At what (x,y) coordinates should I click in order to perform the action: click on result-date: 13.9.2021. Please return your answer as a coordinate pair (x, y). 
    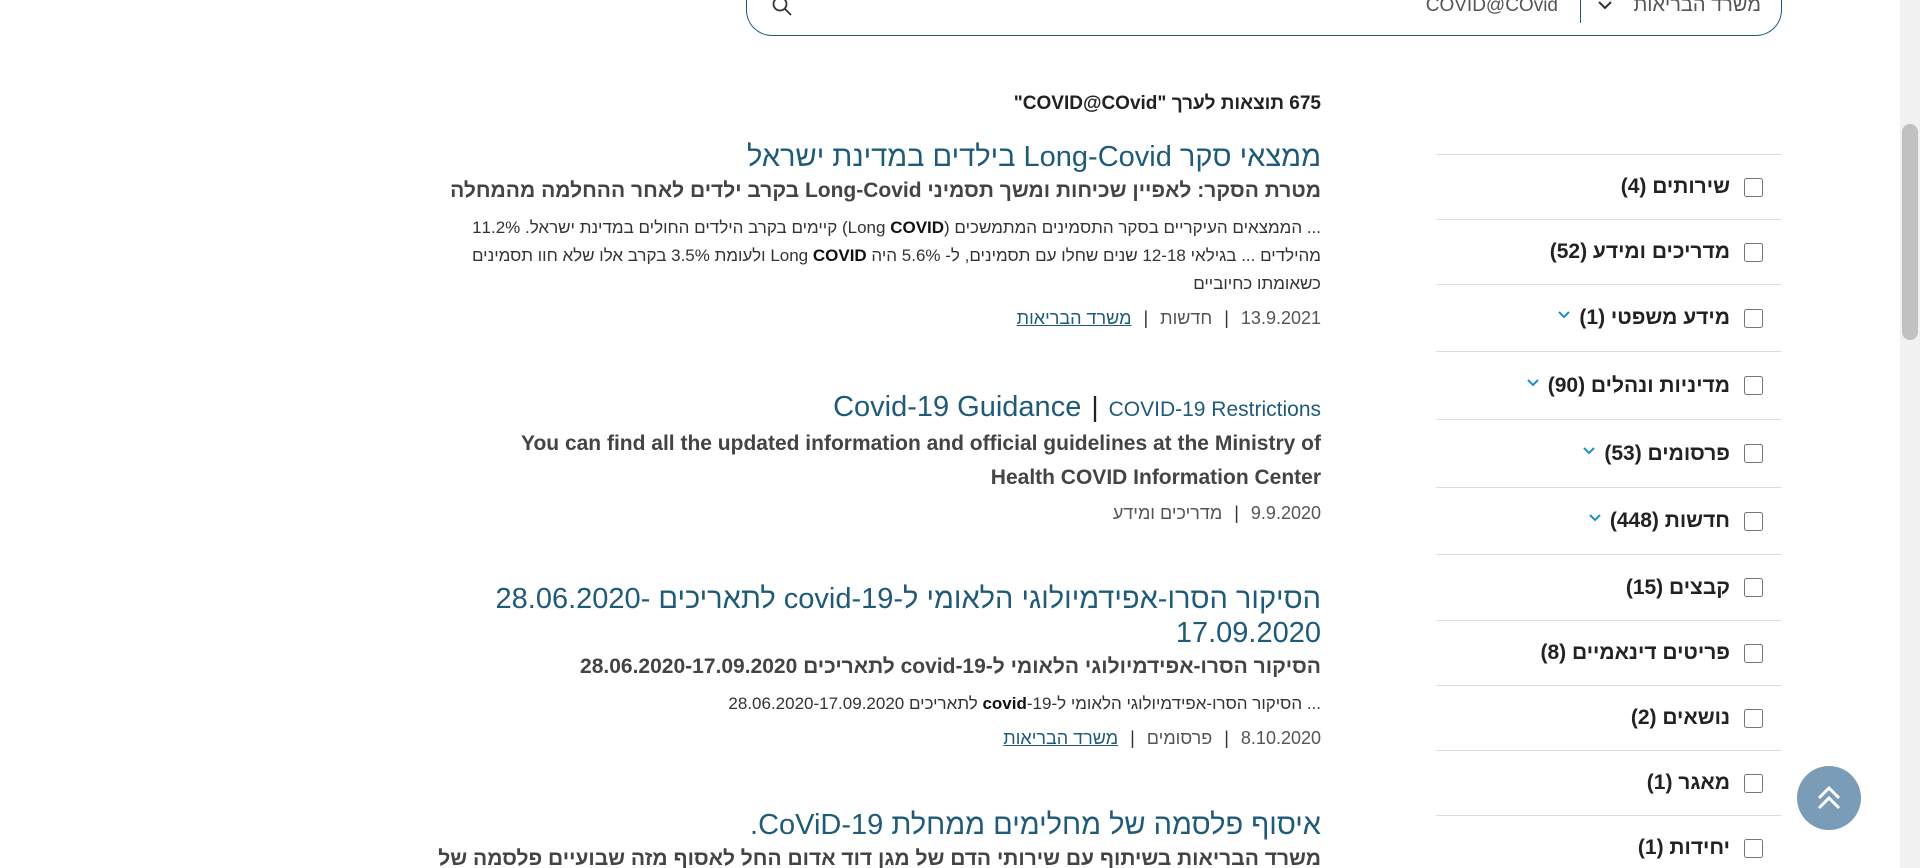
    Looking at the image, I should click on (1280, 318).